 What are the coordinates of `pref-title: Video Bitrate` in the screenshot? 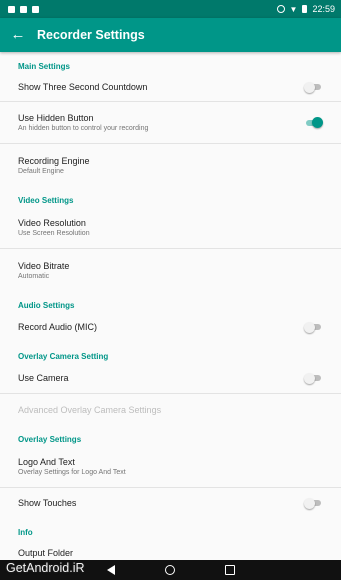 It's located at (44, 265).